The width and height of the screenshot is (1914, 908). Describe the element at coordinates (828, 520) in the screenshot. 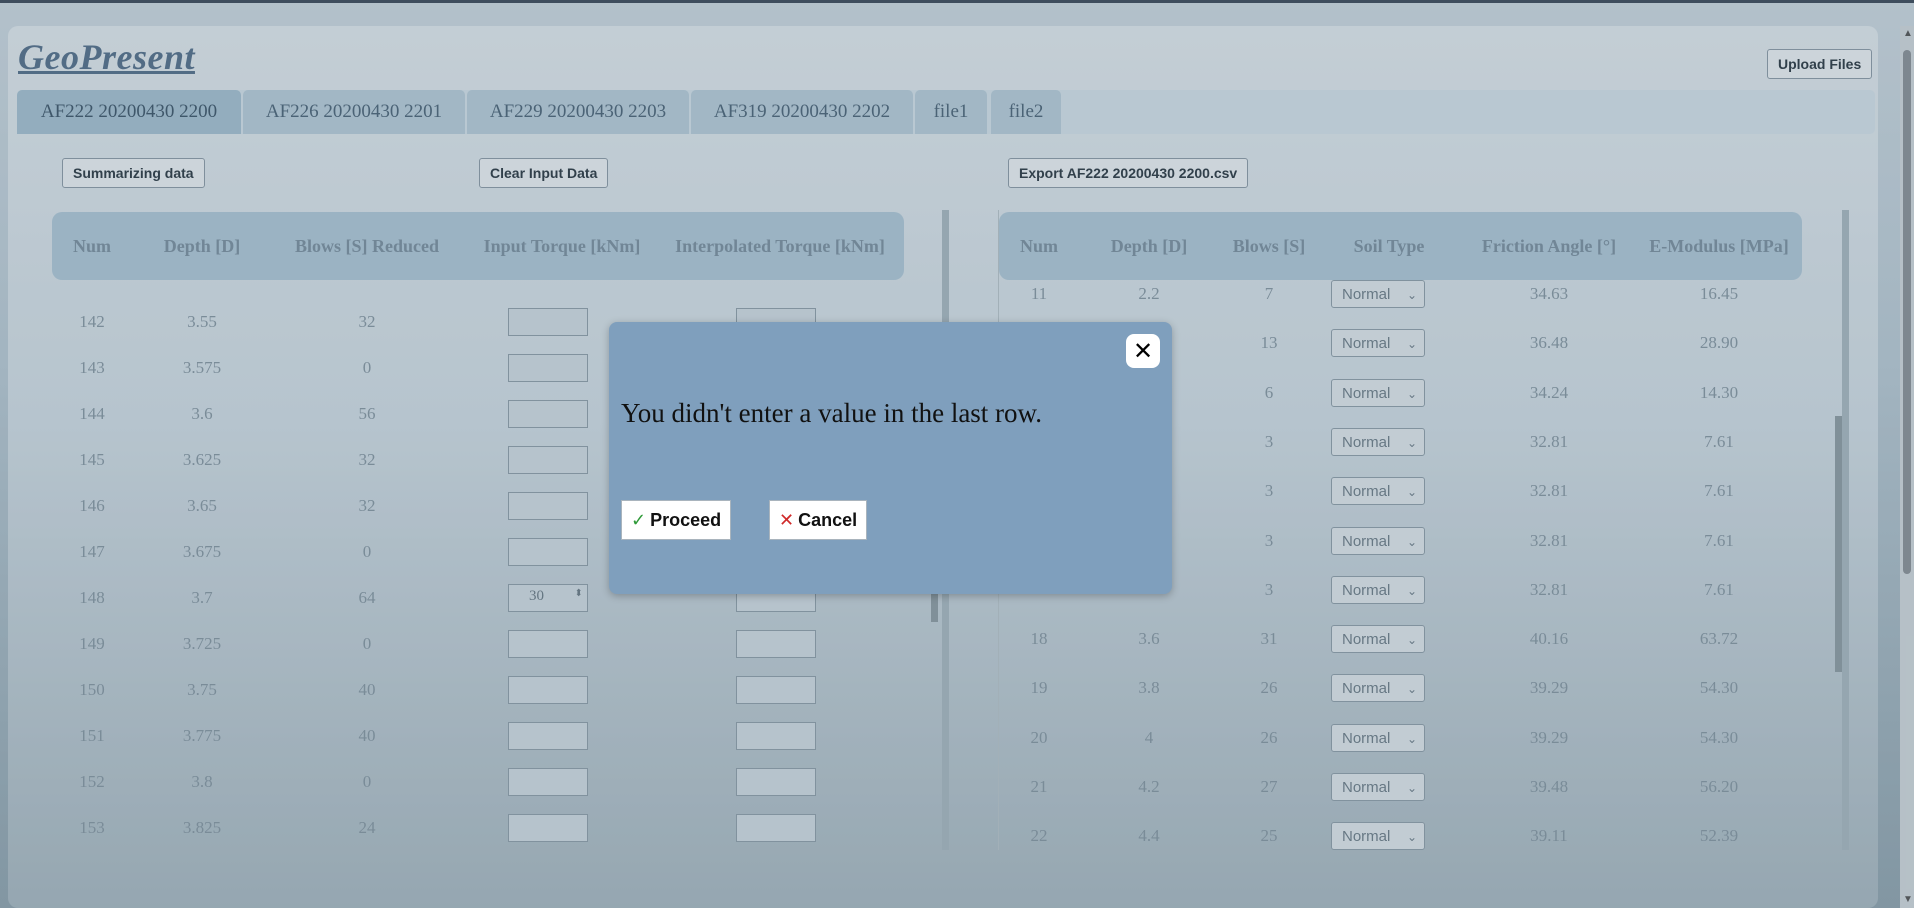

I see `cancel-label: Cancel` at that location.